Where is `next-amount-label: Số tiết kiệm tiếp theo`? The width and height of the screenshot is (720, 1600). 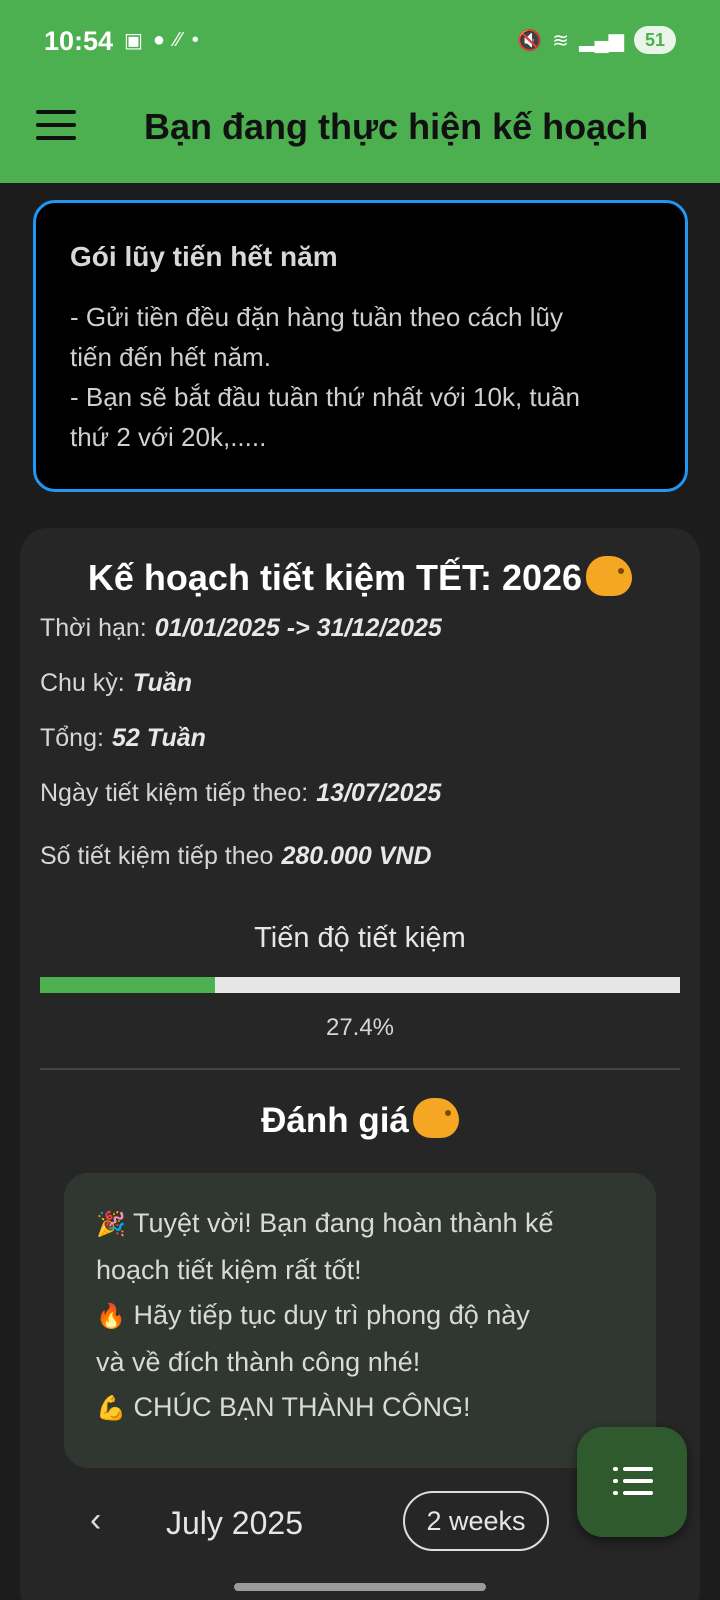
next-amount-label: Số tiết kiệm tiếp theo is located at coordinates (157, 856).